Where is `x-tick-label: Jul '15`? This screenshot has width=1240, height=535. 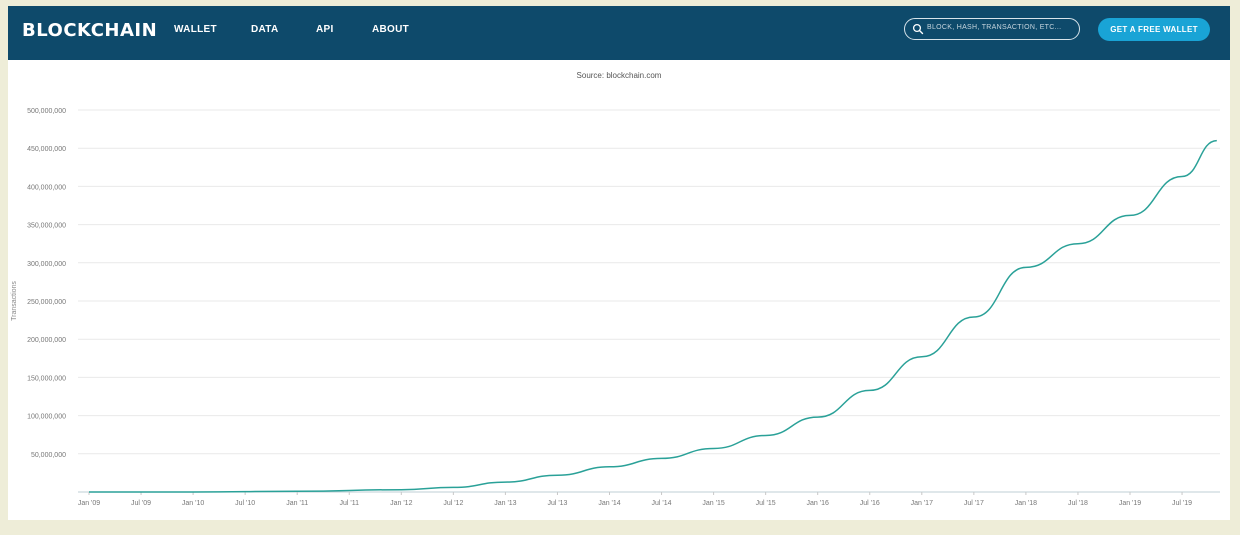 x-tick-label: Jul '15 is located at coordinates (766, 503).